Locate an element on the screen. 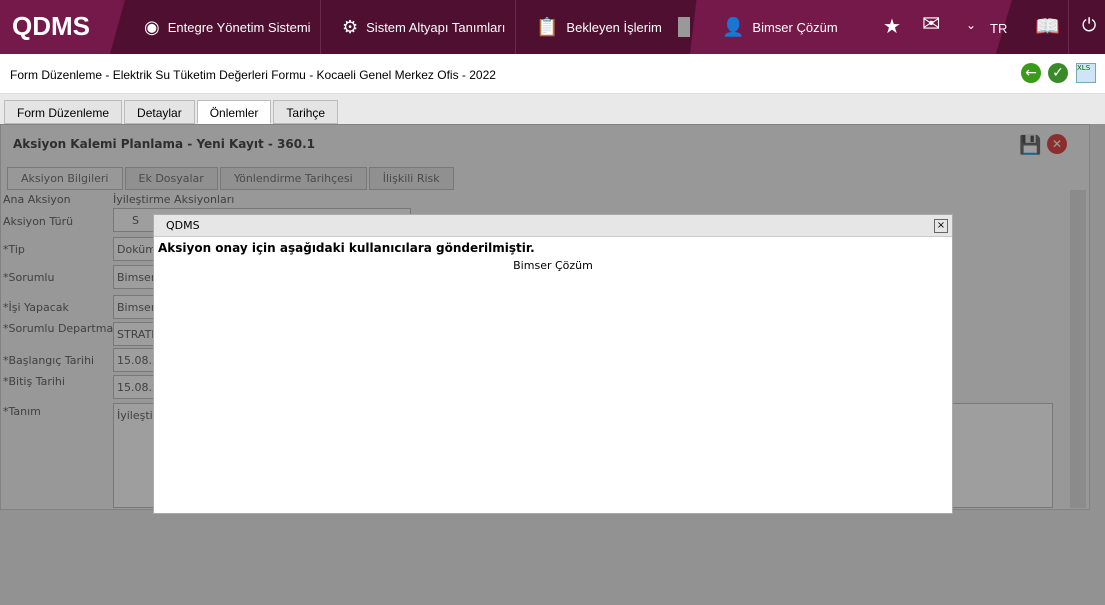  power-icon: ⏻ is located at coordinates (1089, 25).